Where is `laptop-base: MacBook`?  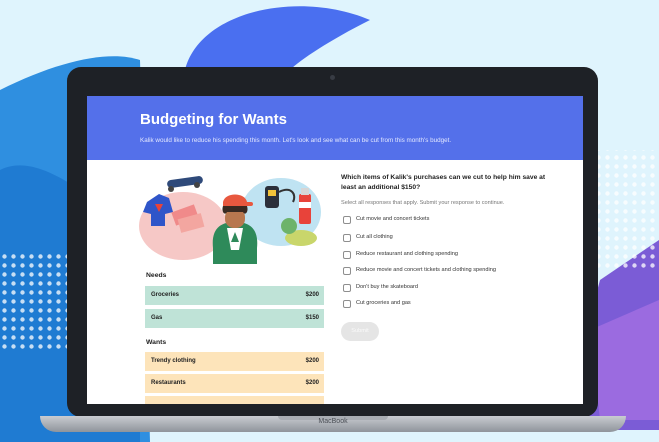
laptop-base: MacBook is located at coordinates (333, 424).